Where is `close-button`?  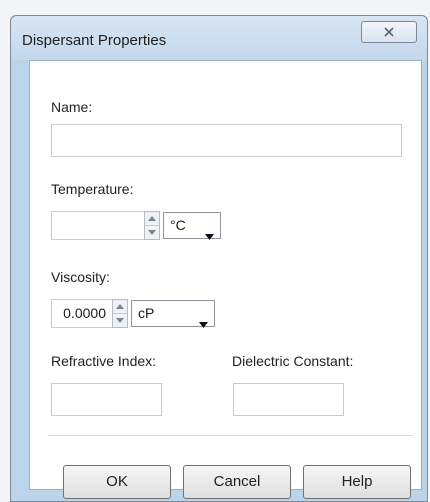
close-button is located at coordinates (389, 32).